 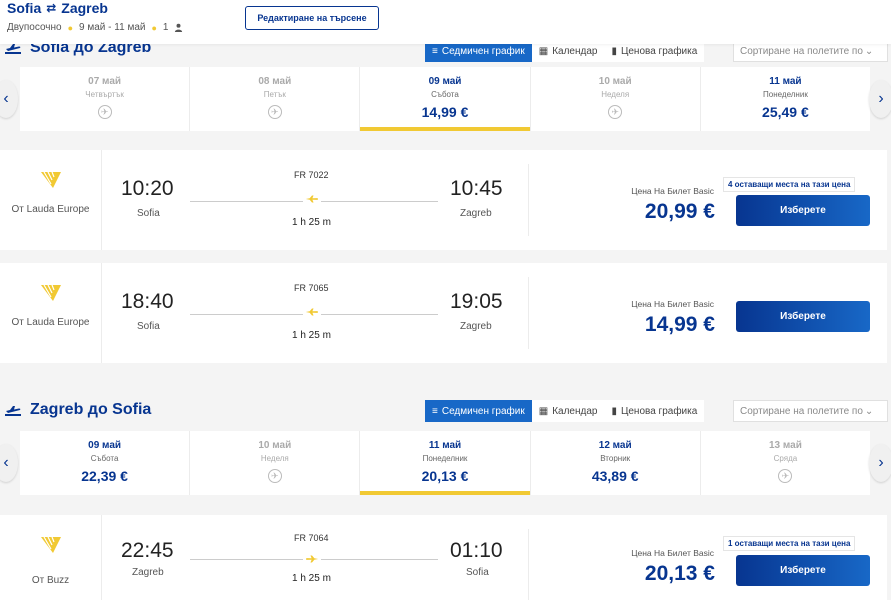 I want to click on departure-city: Zagreb, so click(x=148, y=572).